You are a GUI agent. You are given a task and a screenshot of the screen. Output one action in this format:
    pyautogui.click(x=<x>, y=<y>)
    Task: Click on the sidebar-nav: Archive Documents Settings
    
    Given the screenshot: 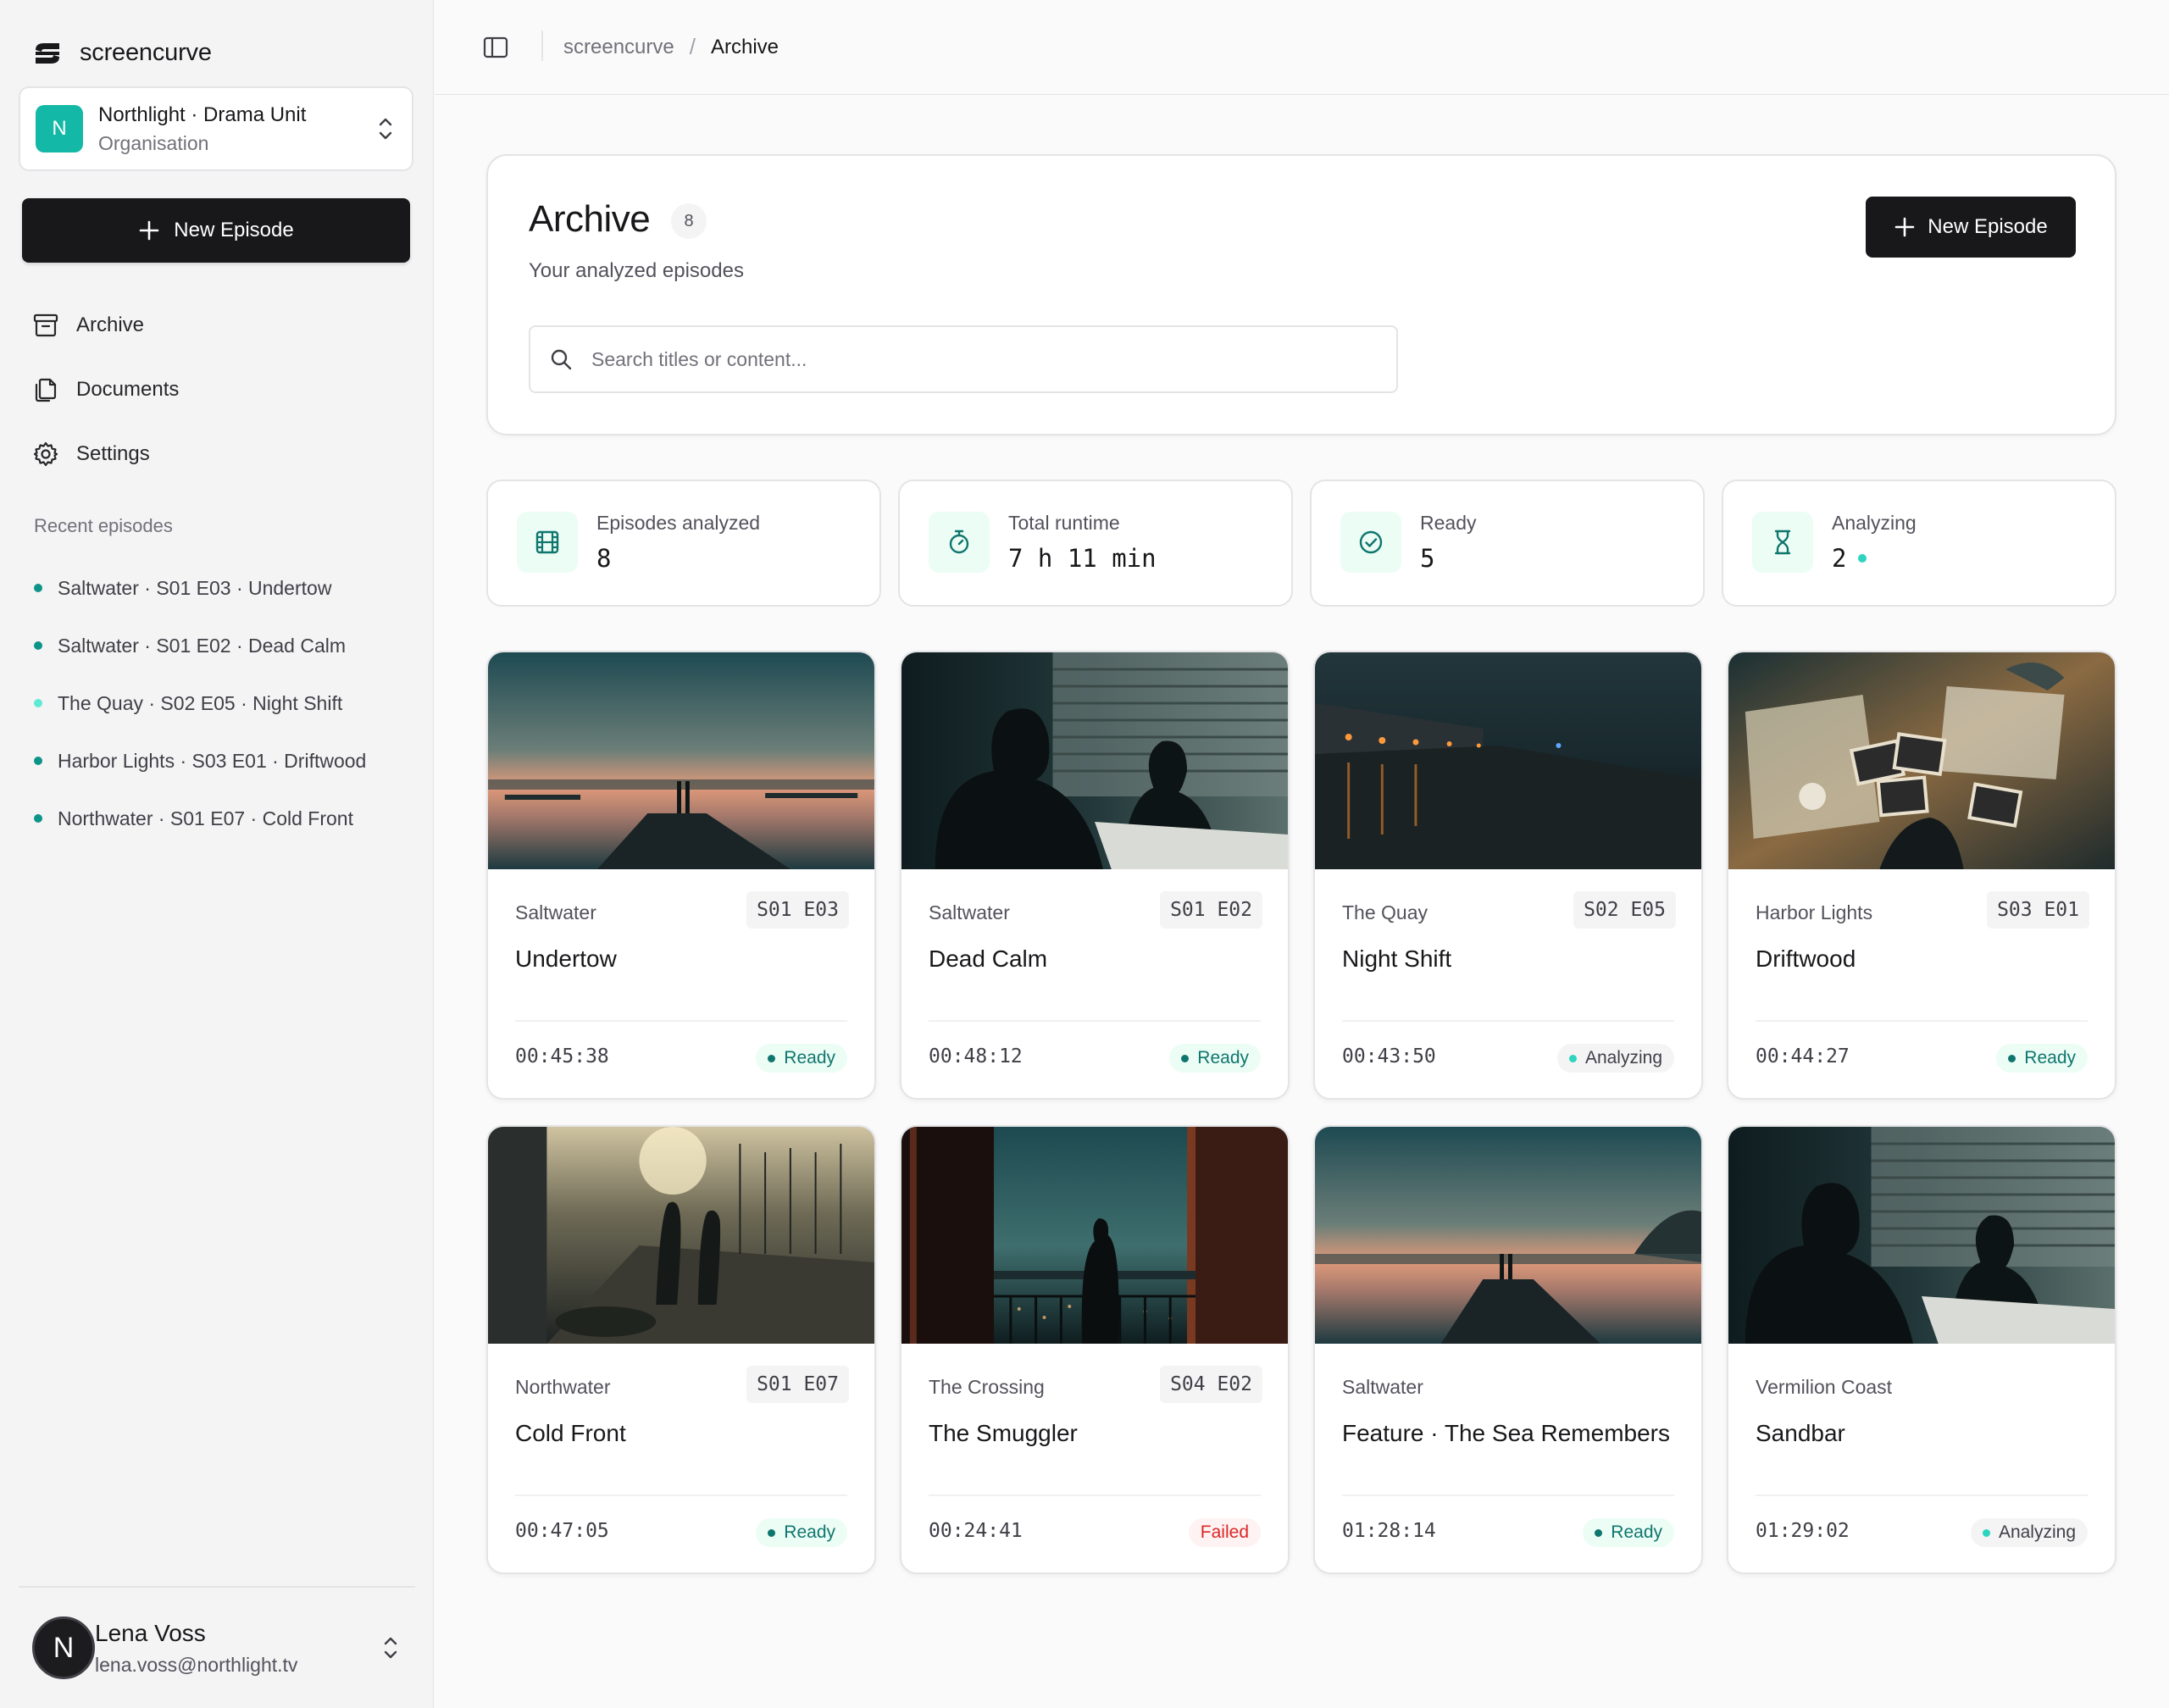 What is the action you would take?
    pyautogui.click(x=105, y=389)
    